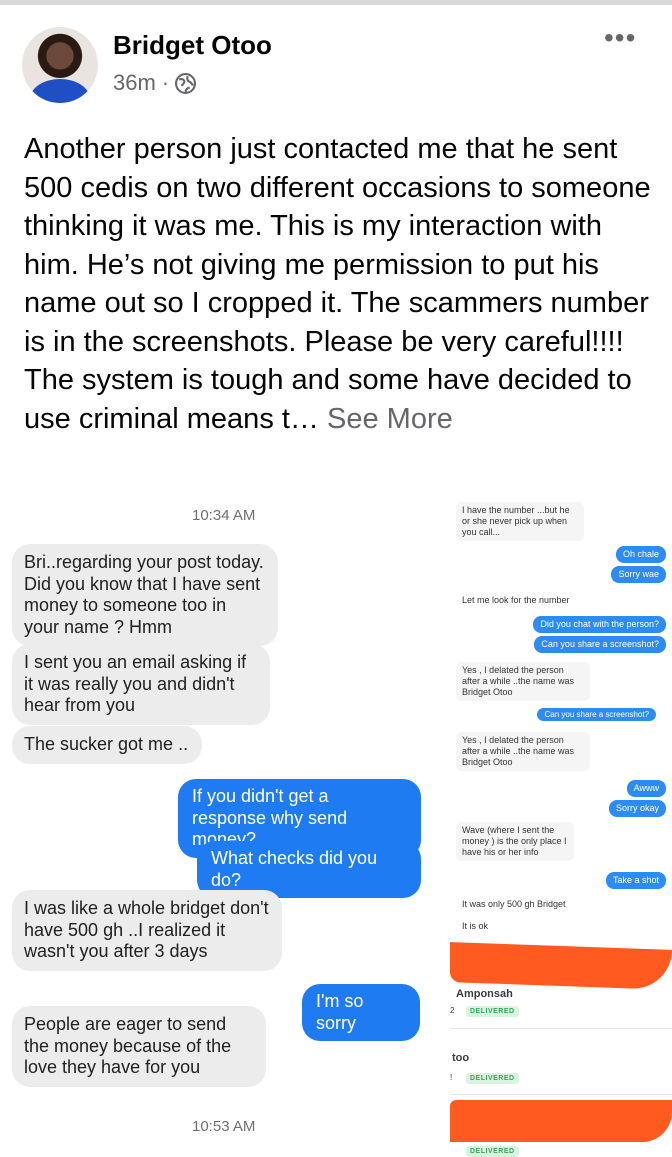 This screenshot has height=1157, width=672. I want to click on contact-prefix: 2, so click(452, 1010).